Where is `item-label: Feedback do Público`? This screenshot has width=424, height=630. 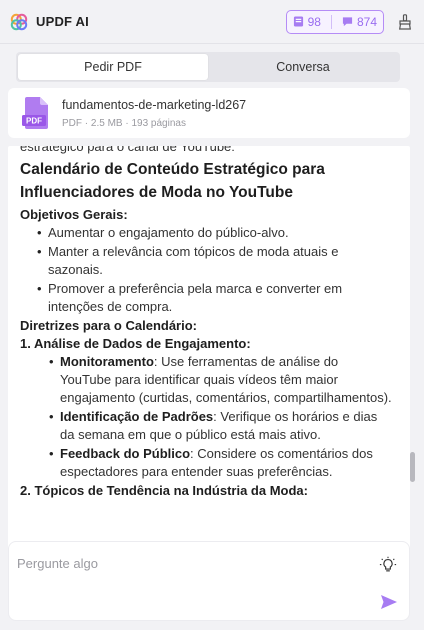
item-label: Feedback do Público is located at coordinates (125, 453).